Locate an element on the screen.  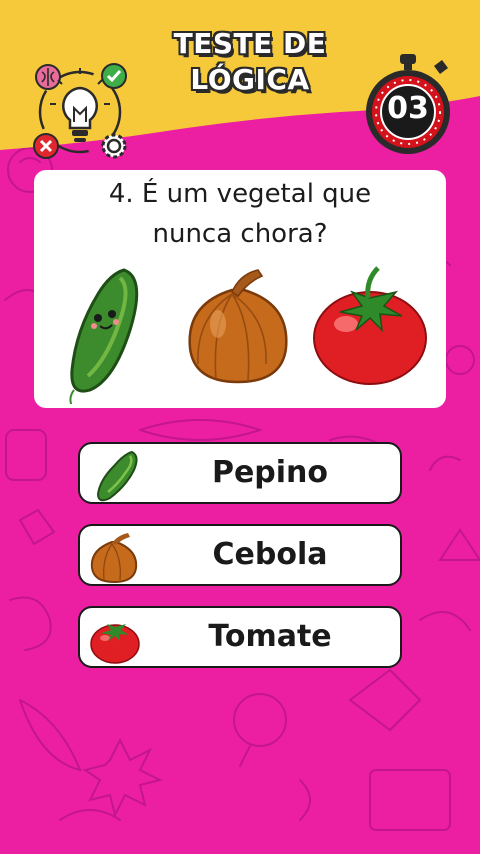
gear-icon is located at coordinates (114, 146).